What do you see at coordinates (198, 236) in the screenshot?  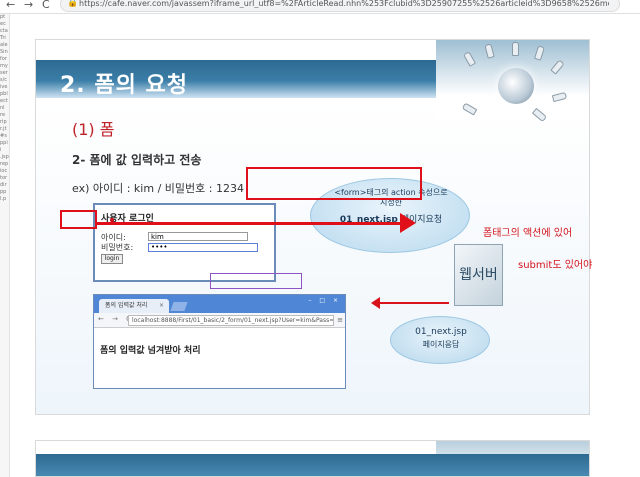 I see `id-field: kim` at bounding box center [198, 236].